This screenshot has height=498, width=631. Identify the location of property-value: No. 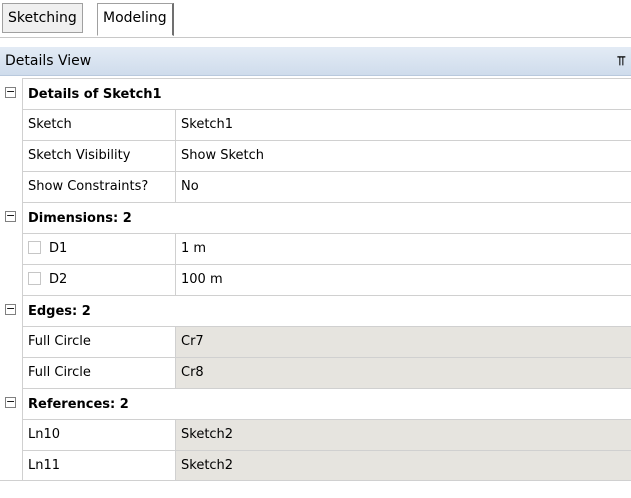
(403, 186).